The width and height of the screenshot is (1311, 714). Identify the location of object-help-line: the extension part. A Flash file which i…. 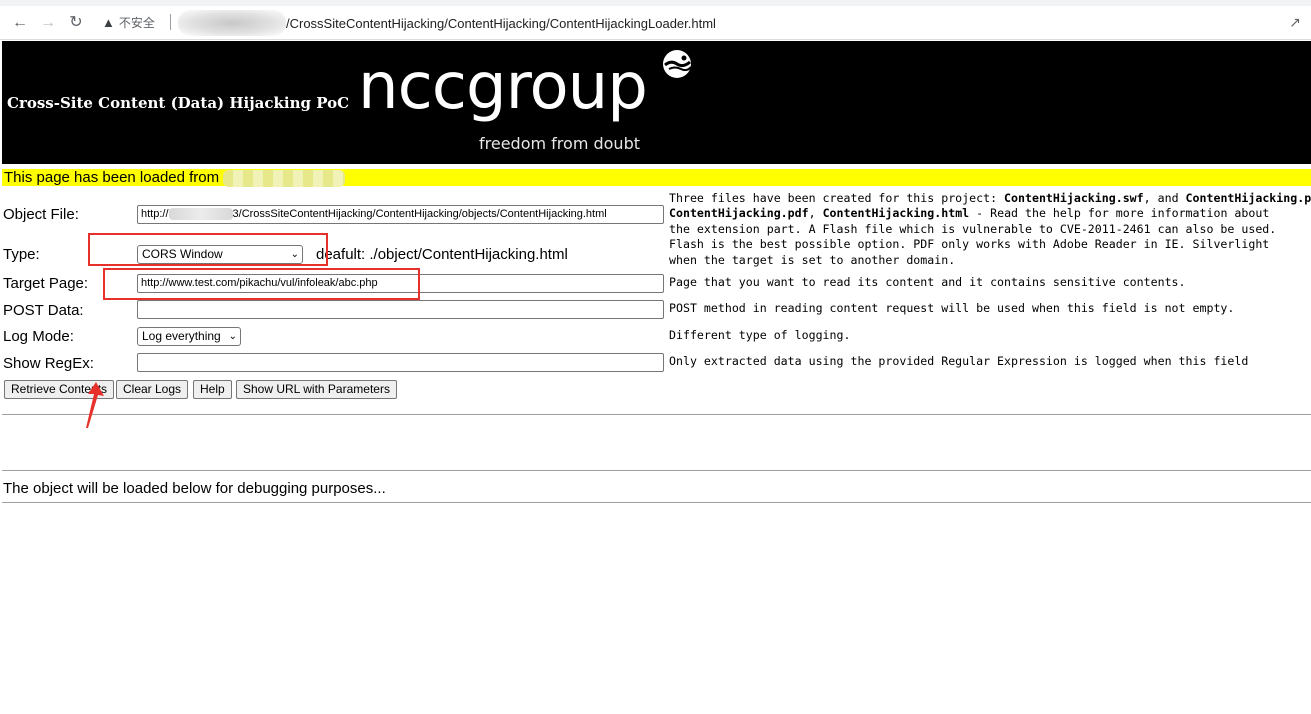
(973, 229).